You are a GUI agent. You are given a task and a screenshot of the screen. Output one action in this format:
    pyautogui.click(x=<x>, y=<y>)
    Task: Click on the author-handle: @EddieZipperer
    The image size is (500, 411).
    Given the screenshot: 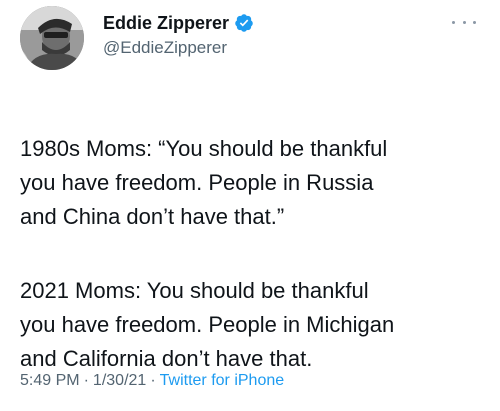 What is the action you would take?
    pyautogui.click(x=165, y=48)
    